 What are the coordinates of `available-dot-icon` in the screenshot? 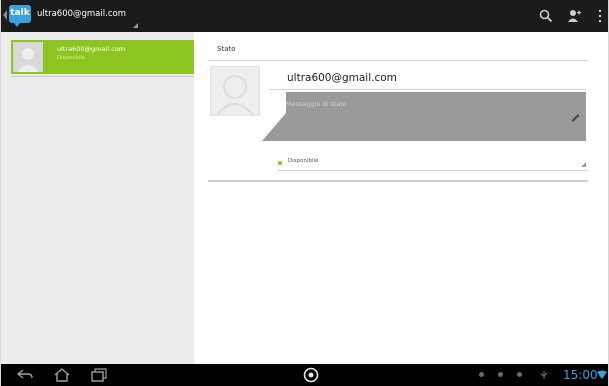 It's located at (280, 163).